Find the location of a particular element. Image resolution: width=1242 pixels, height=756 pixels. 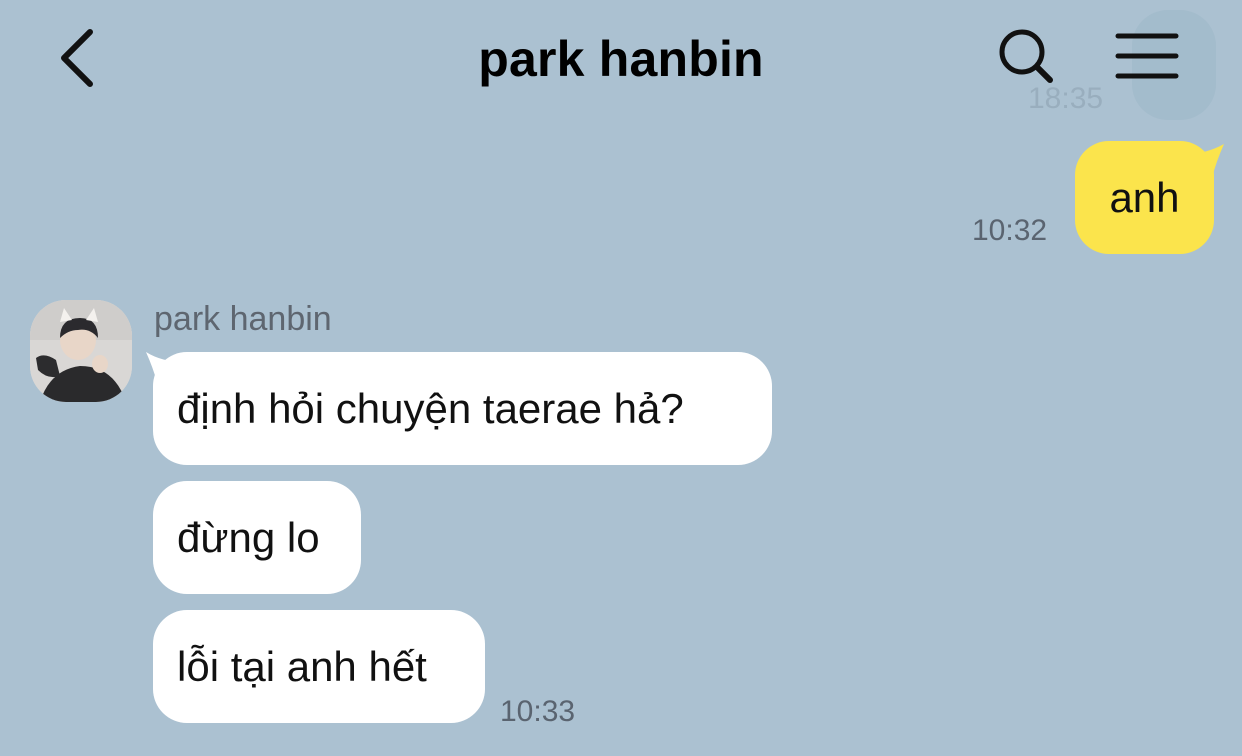

menu-button is located at coordinates (1147, 58).